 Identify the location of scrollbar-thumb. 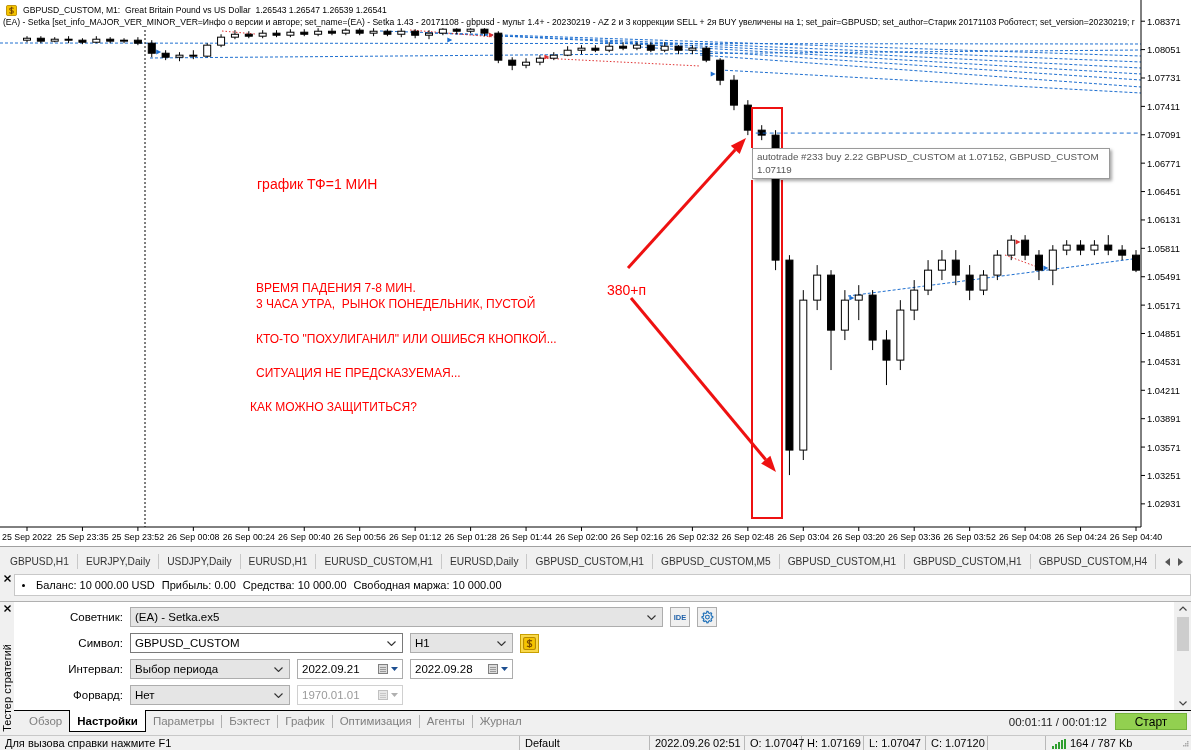
(1182, 634).